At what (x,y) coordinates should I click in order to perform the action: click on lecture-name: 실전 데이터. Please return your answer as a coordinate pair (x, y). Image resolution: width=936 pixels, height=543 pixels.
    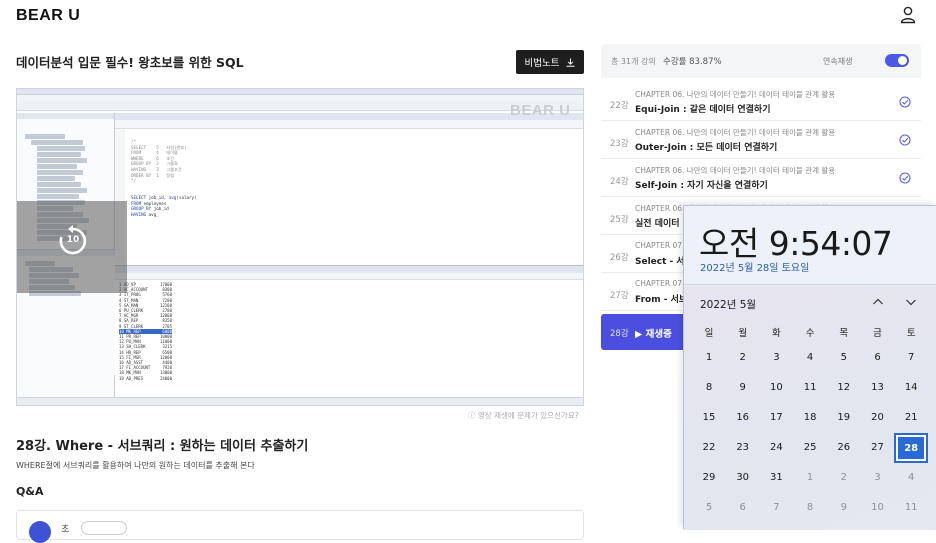
    Looking at the image, I should click on (657, 224).